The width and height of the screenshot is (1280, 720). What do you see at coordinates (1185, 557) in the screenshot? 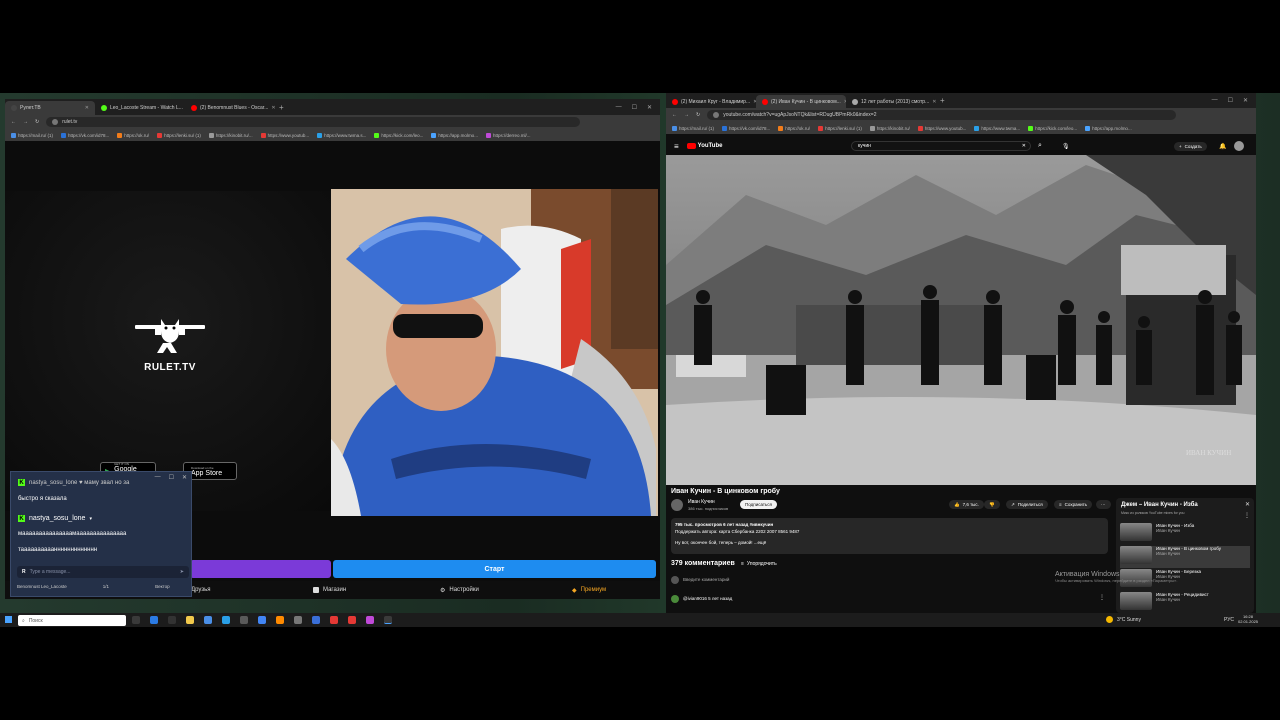
I see `playlist-item-active: Иван Кучин - В цинковом гробу Иван Кучин` at bounding box center [1185, 557].